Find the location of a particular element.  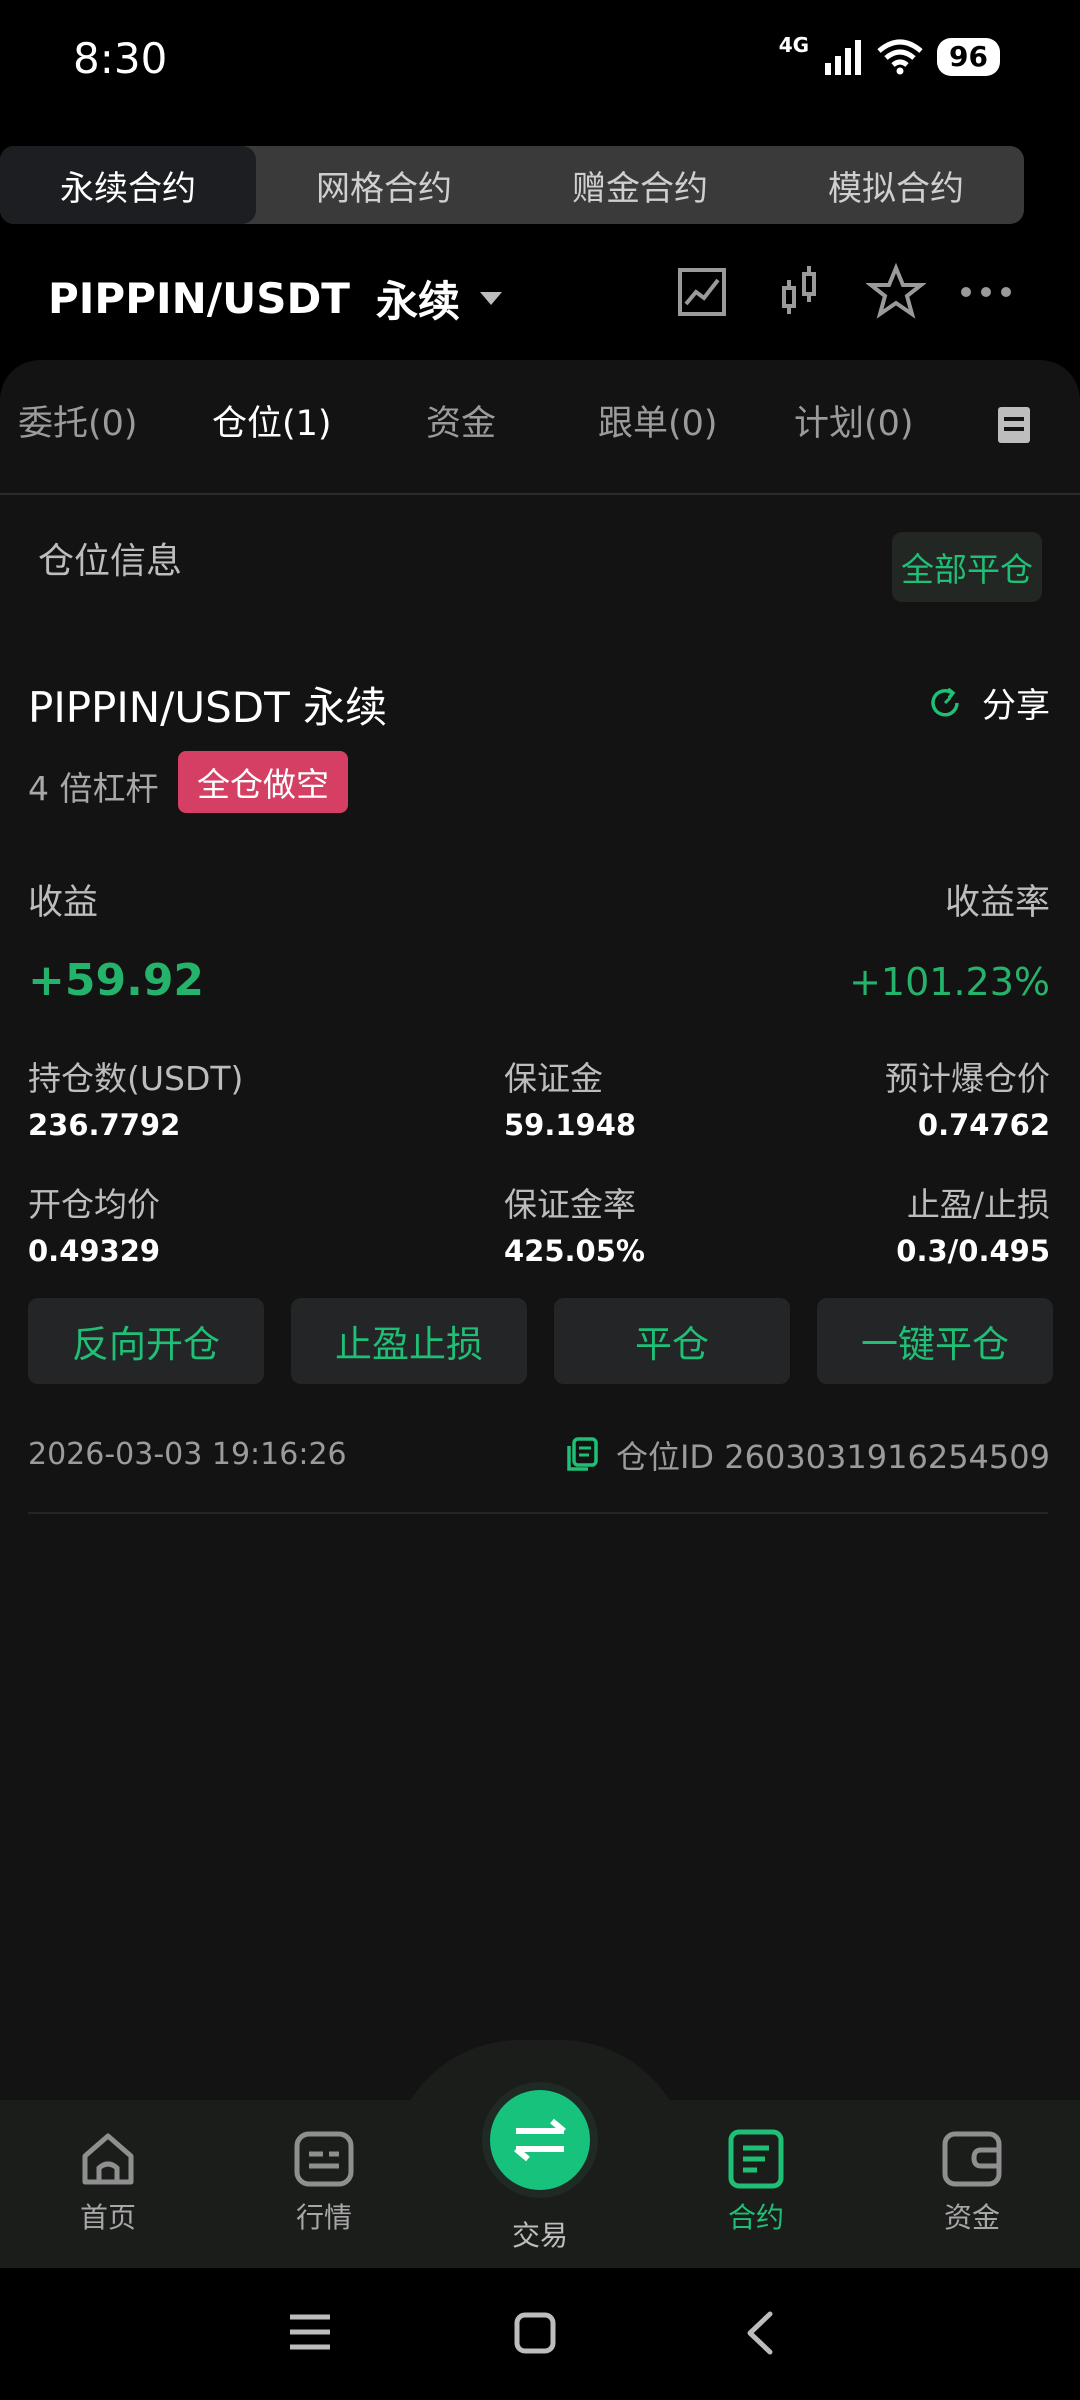

nav-assets: 资金 is located at coordinates (972, 2182).